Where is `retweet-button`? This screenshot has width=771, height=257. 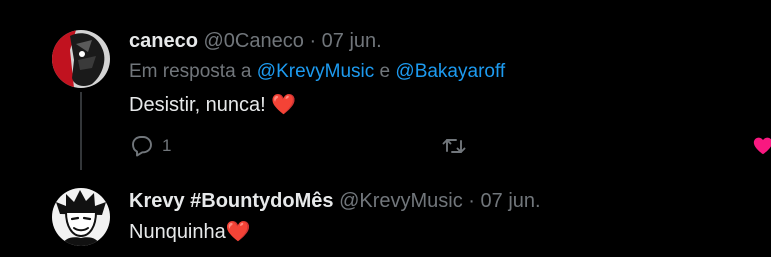 retweet-button is located at coordinates (454, 146).